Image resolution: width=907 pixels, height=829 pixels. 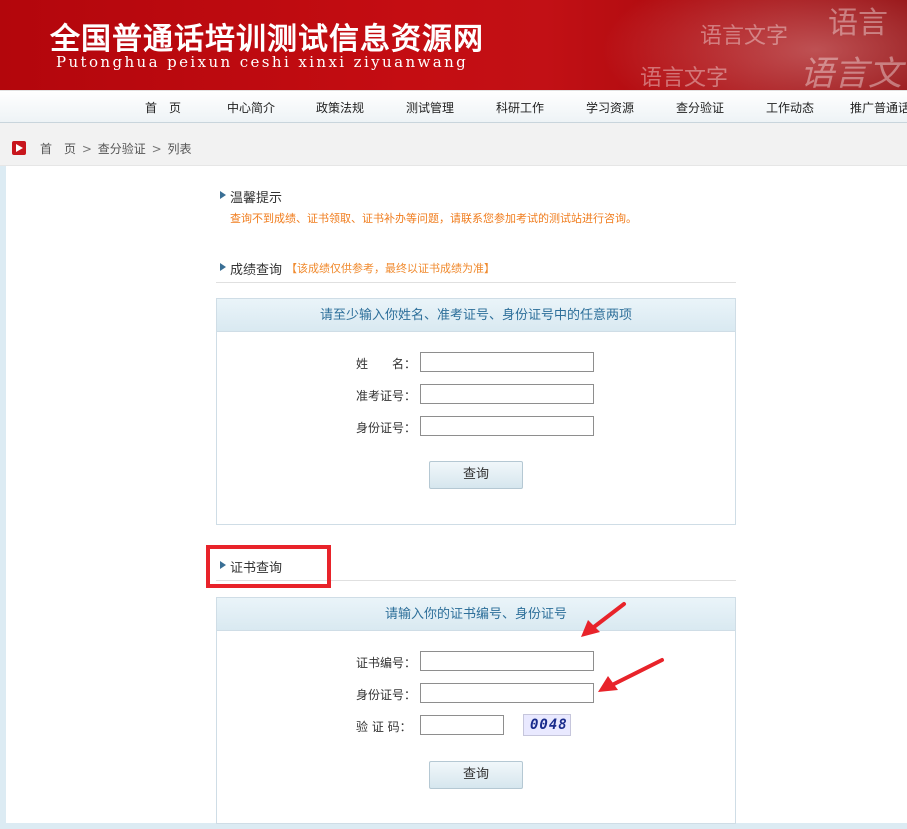 What do you see at coordinates (507, 394) in the screenshot?
I see `exam-id-input` at bounding box center [507, 394].